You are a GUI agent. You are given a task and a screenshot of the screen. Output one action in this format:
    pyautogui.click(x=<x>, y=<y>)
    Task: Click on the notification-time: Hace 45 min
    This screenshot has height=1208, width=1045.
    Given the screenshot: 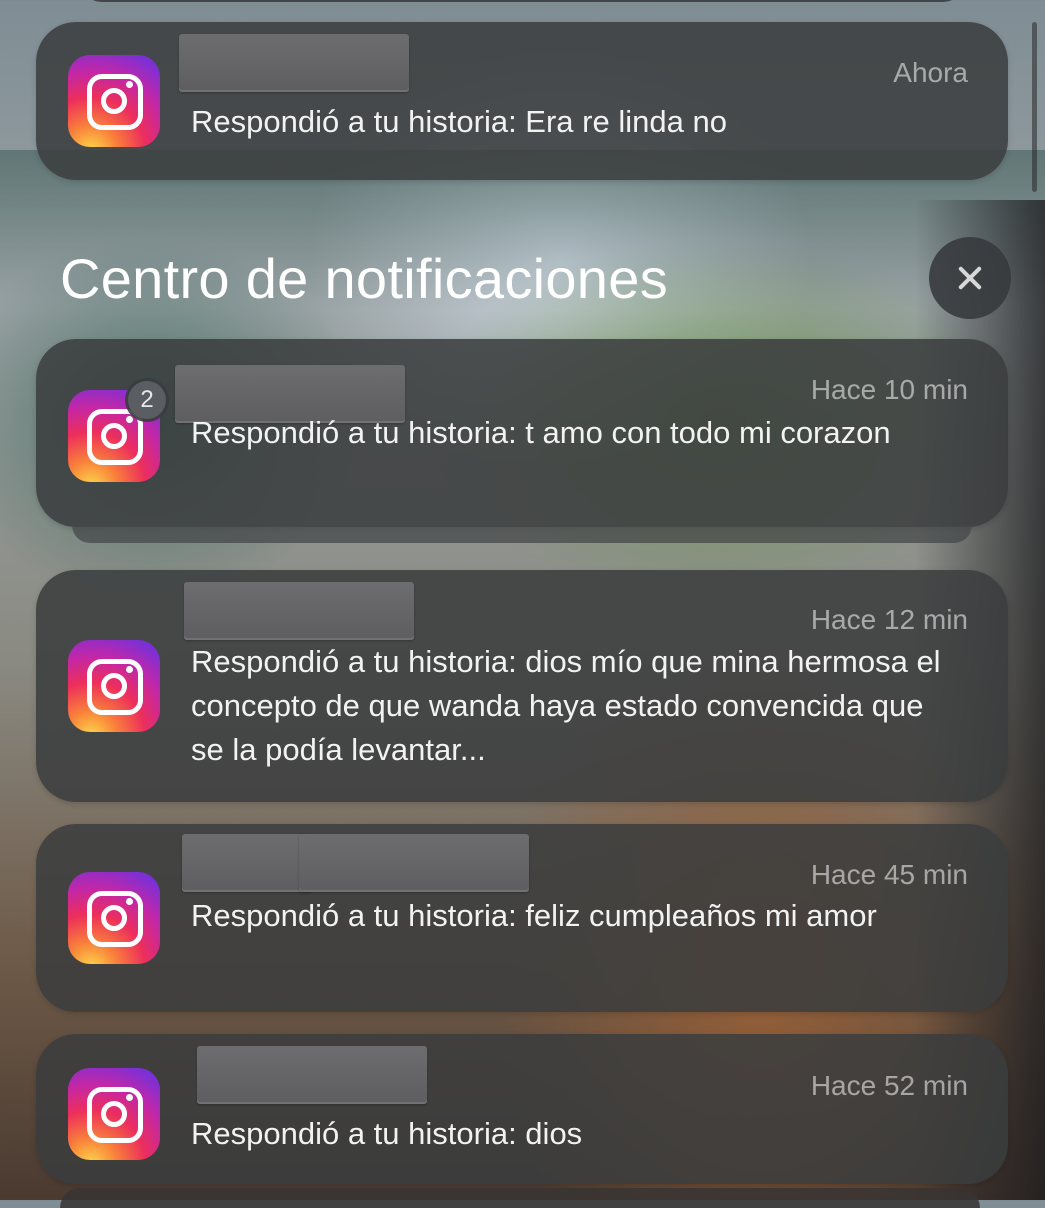 What is the action you would take?
    pyautogui.click(x=889, y=874)
    